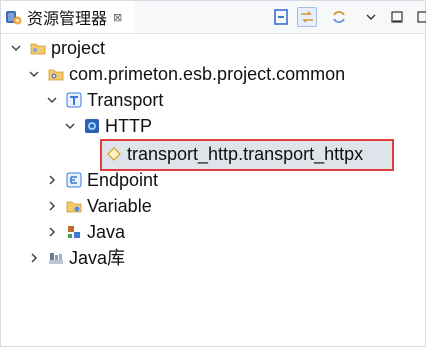 The width and height of the screenshot is (426, 347). Describe the element at coordinates (125, 100) in the screenshot. I see `tree-item-label: Transport` at that location.